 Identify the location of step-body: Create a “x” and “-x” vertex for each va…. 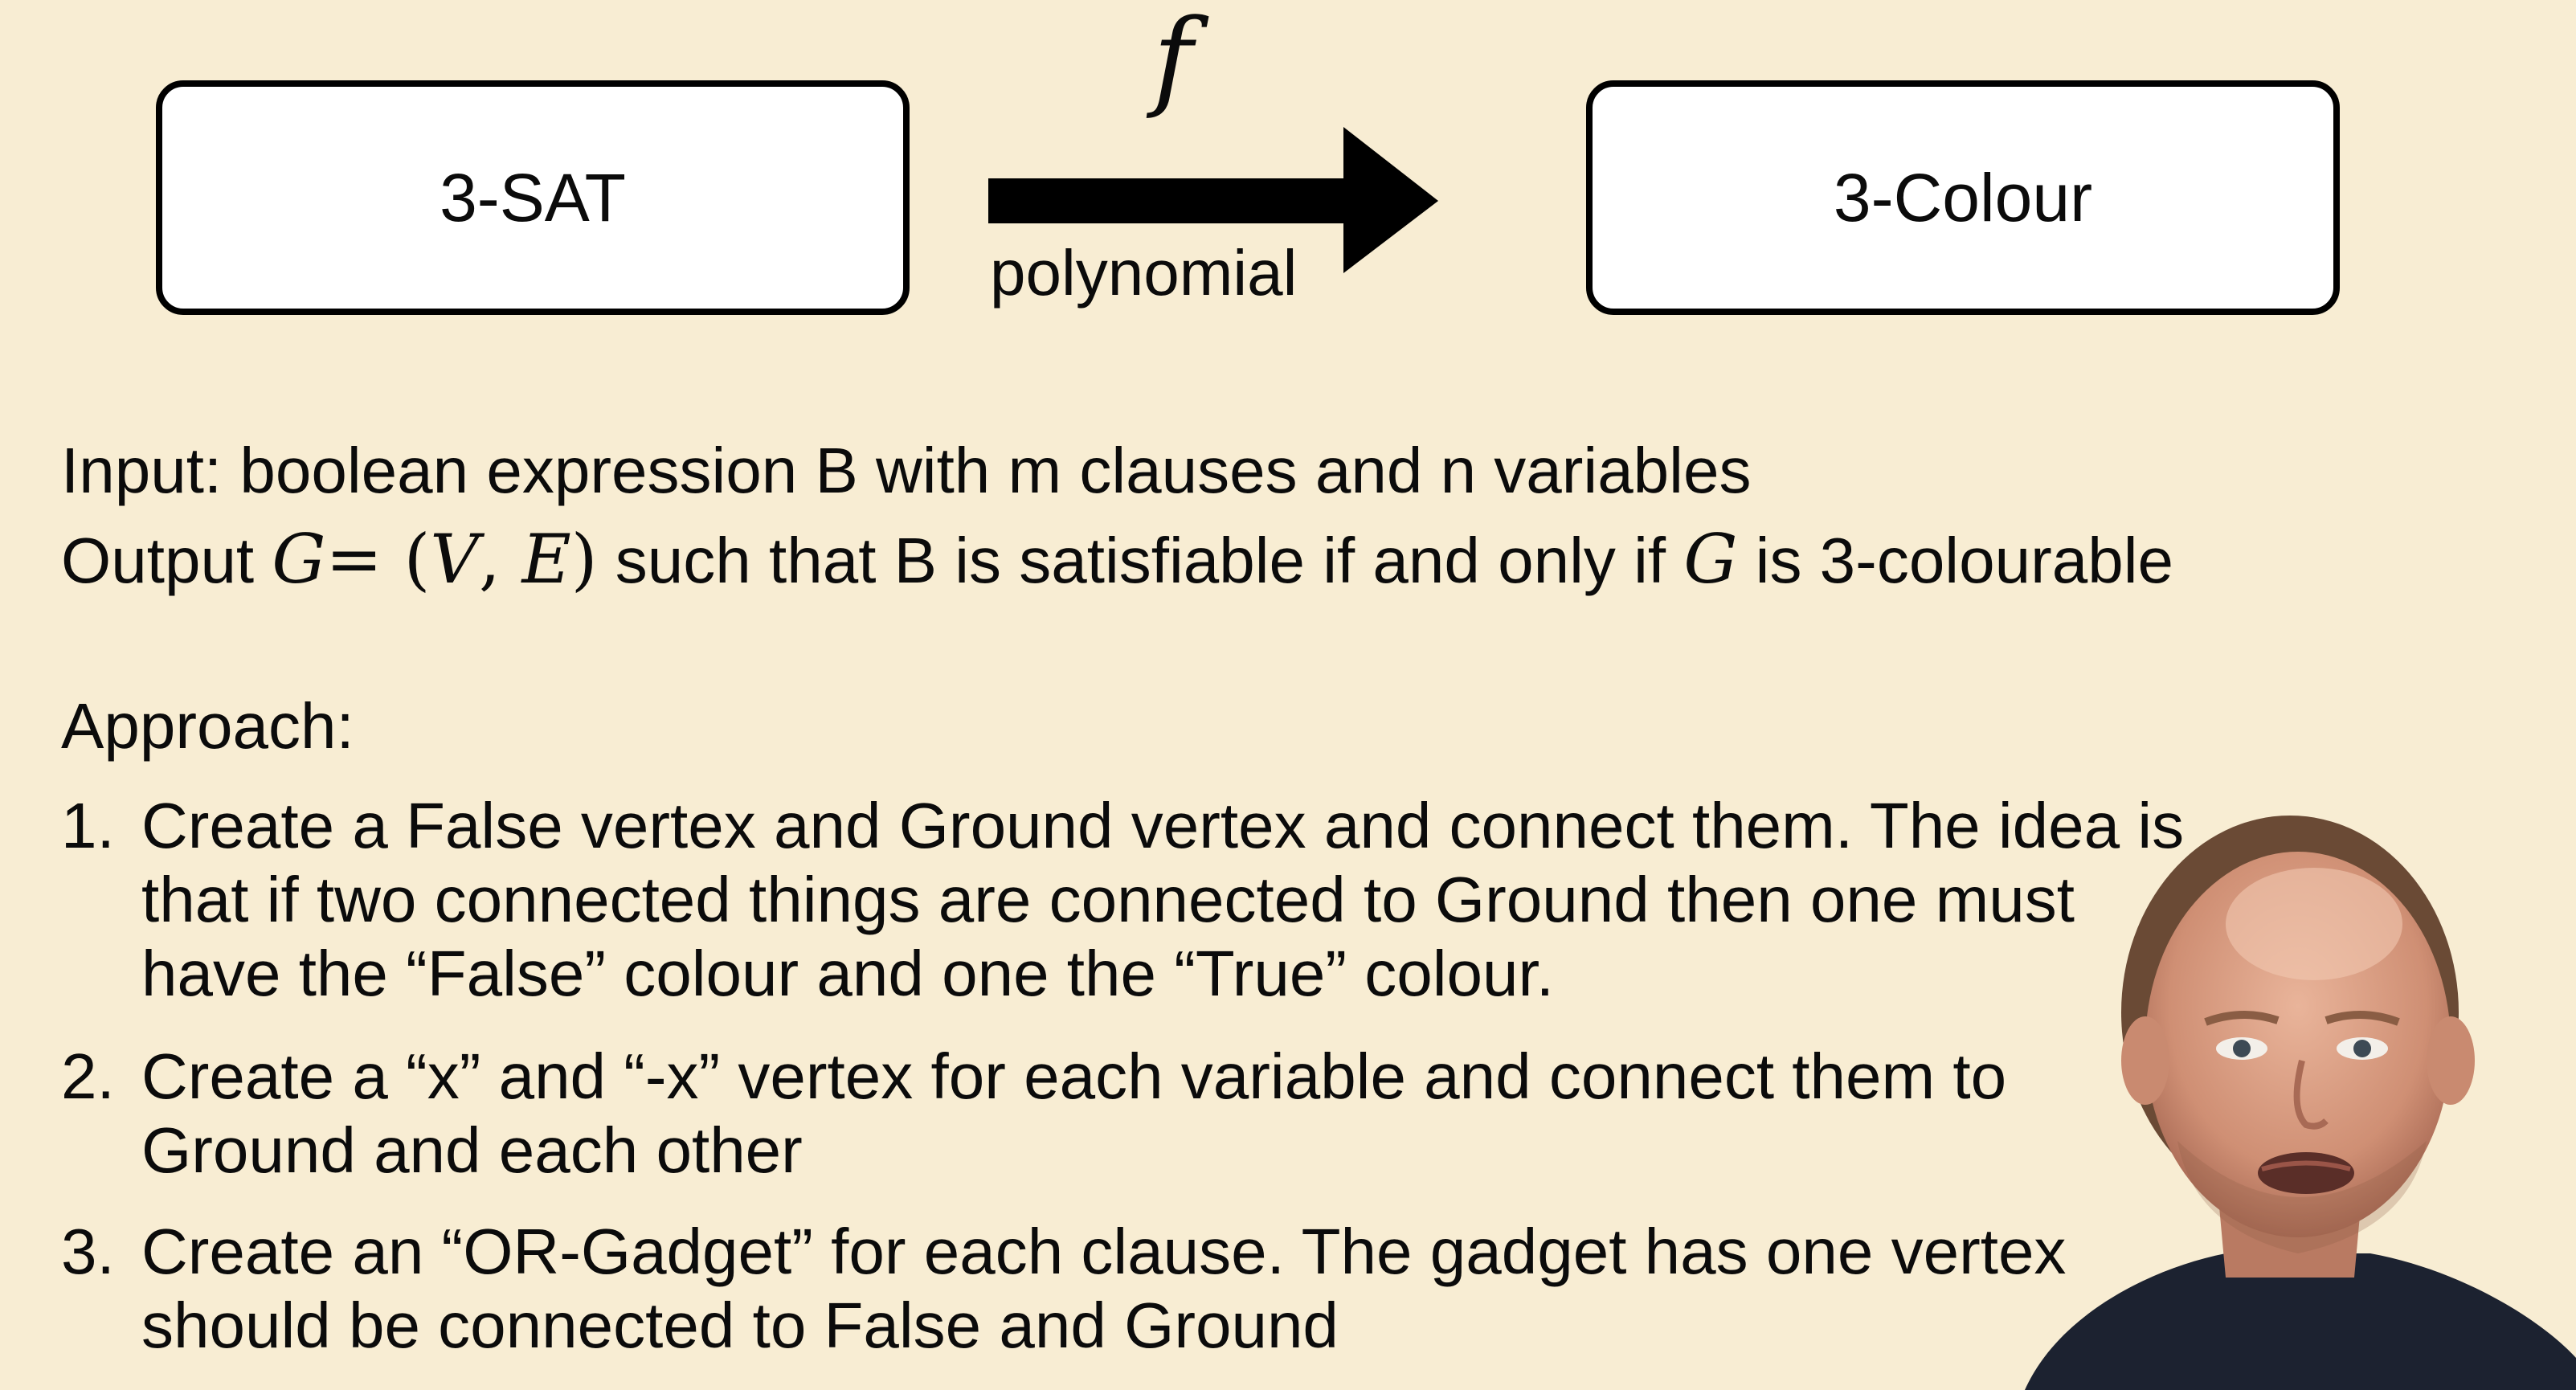
(1073, 1114).